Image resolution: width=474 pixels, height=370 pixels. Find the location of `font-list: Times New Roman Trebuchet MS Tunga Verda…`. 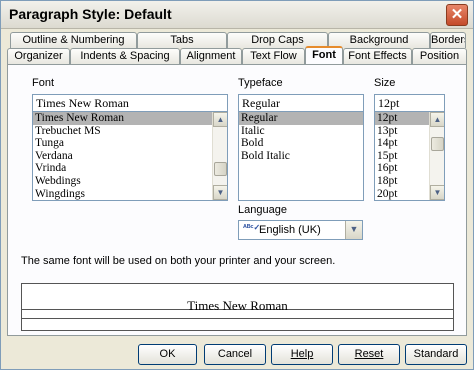

font-list: Times New Roman Trebuchet MS Tunga Verda… is located at coordinates (130, 156).